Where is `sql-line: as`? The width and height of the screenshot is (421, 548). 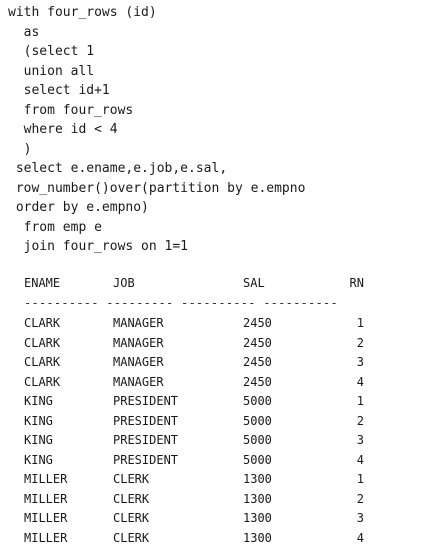
sql-line: as is located at coordinates (156, 33).